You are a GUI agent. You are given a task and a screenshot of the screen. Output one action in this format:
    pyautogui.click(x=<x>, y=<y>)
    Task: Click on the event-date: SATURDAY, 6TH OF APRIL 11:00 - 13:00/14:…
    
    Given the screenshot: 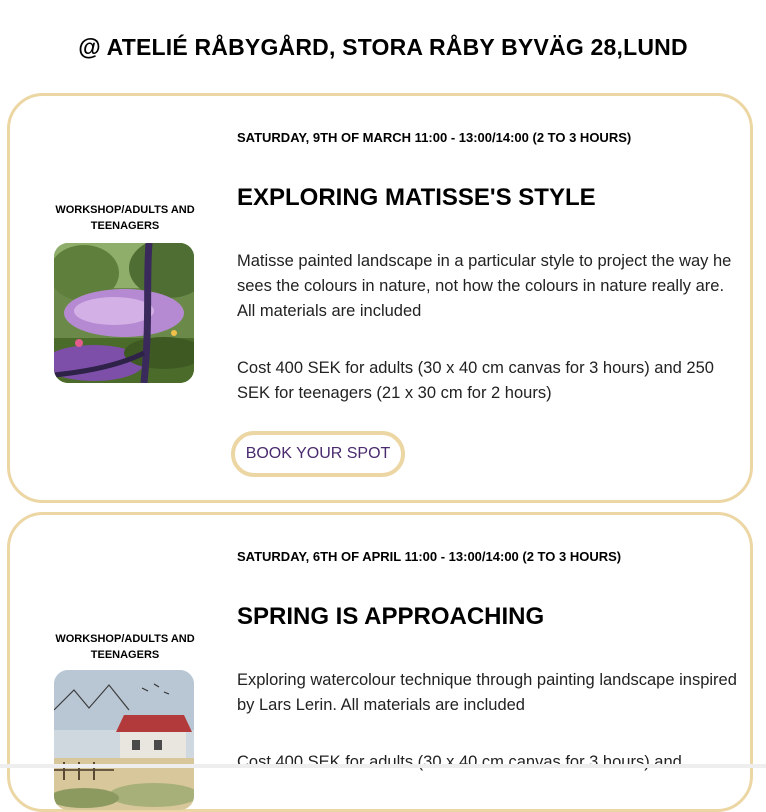 What is the action you would take?
    pyautogui.click(x=429, y=556)
    